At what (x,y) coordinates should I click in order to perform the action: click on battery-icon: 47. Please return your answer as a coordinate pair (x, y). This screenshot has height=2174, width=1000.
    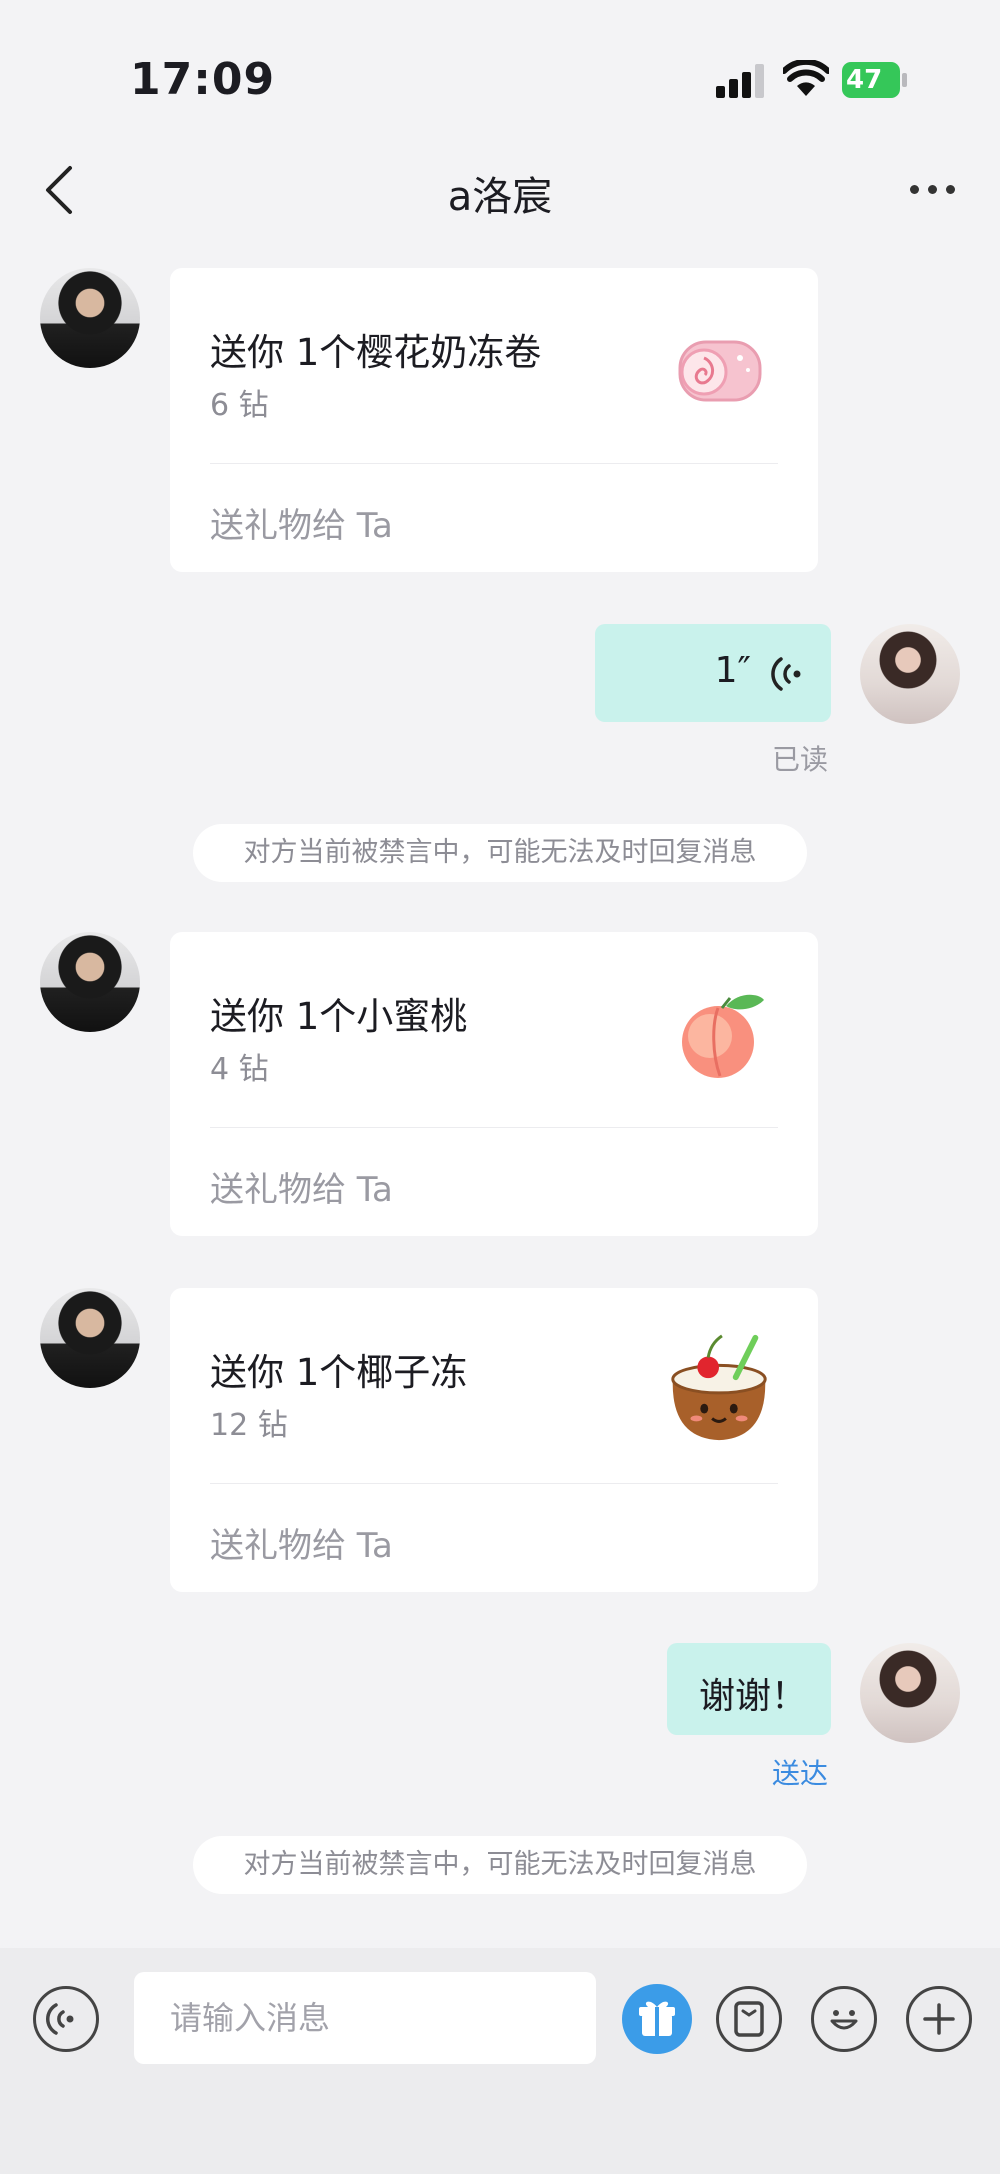
    Looking at the image, I should click on (876, 80).